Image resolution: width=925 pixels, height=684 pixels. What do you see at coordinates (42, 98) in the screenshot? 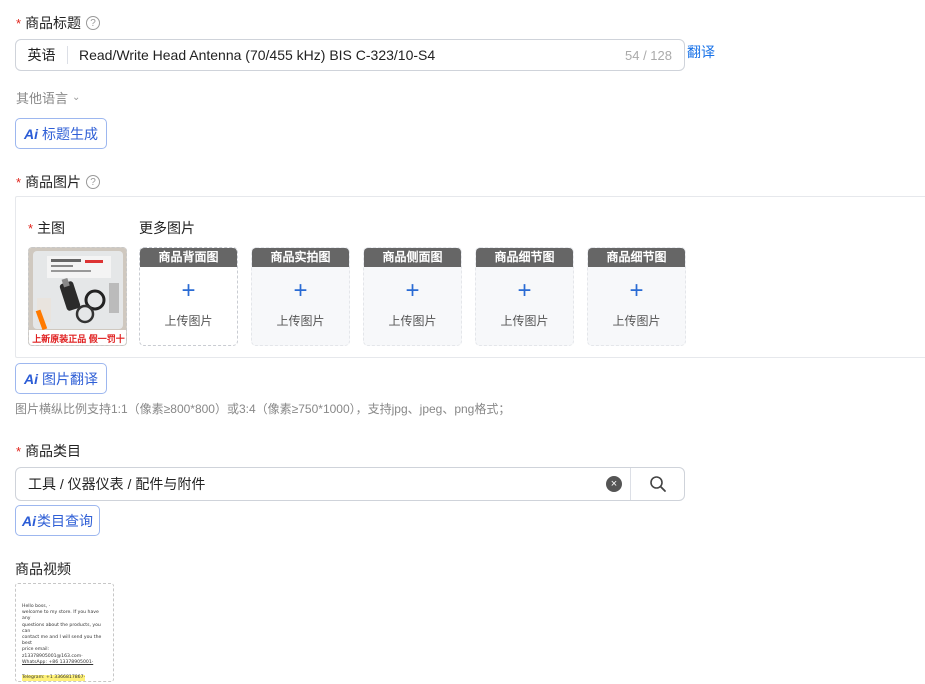
I see `other-language-label: 其他语言` at bounding box center [42, 98].